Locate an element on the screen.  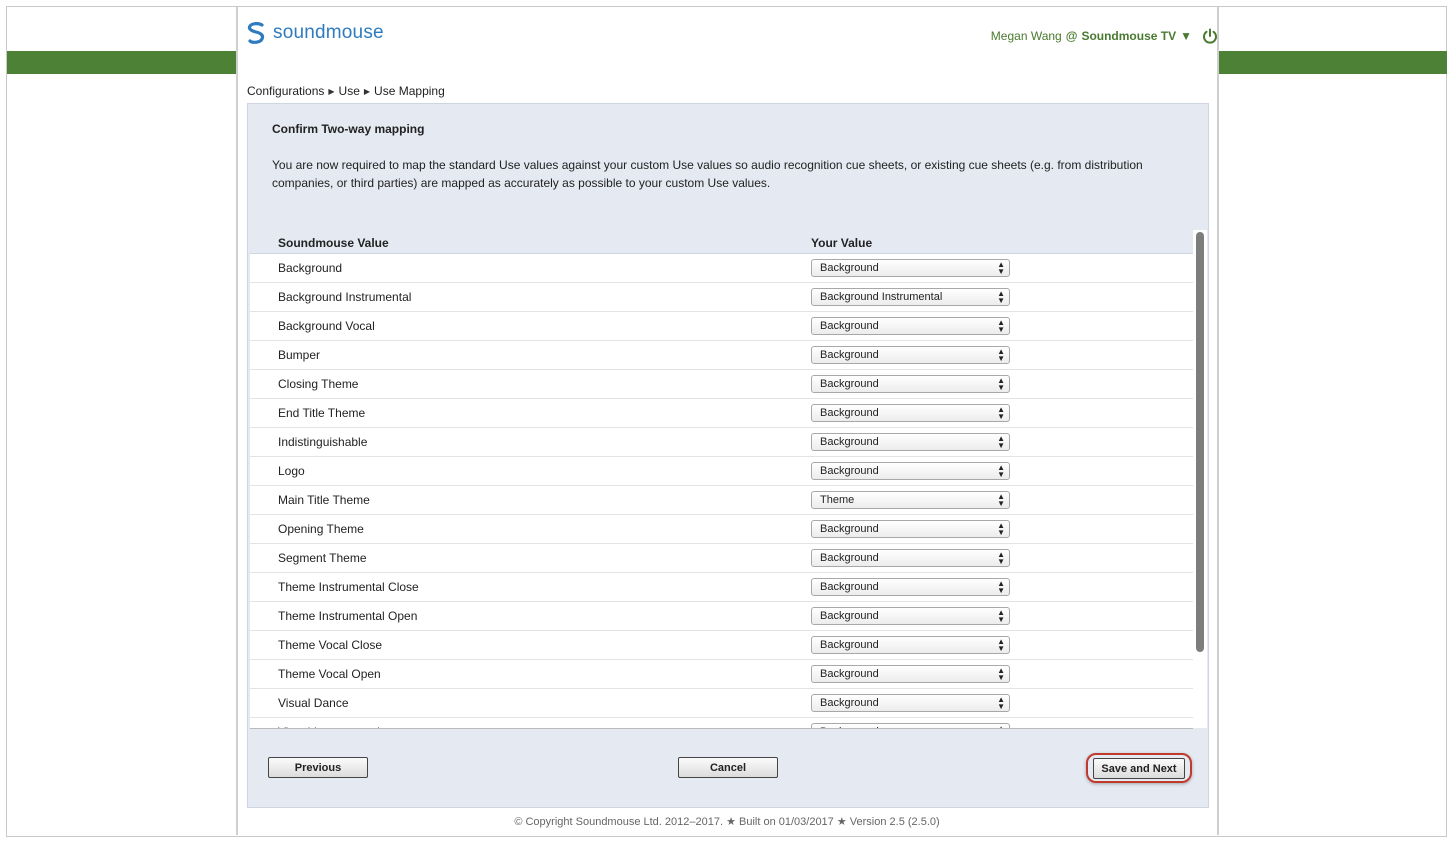
cancel-button: Cancel is located at coordinates (728, 767).